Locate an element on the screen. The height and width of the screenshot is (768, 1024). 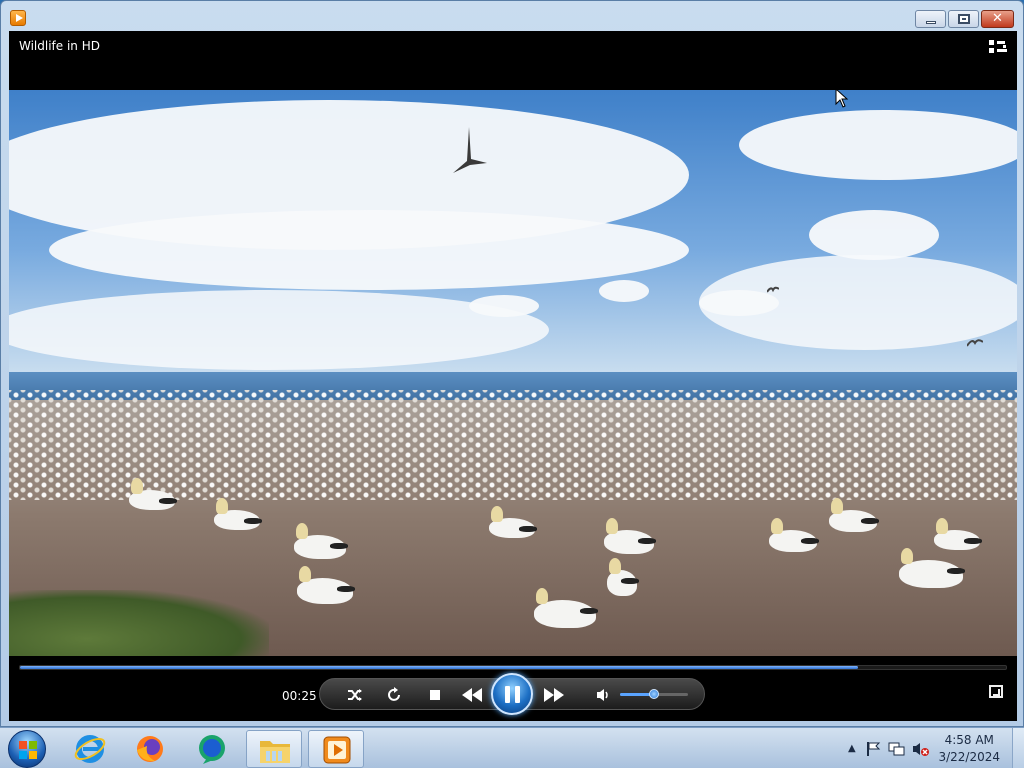
next-button is located at coordinates (554, 695).